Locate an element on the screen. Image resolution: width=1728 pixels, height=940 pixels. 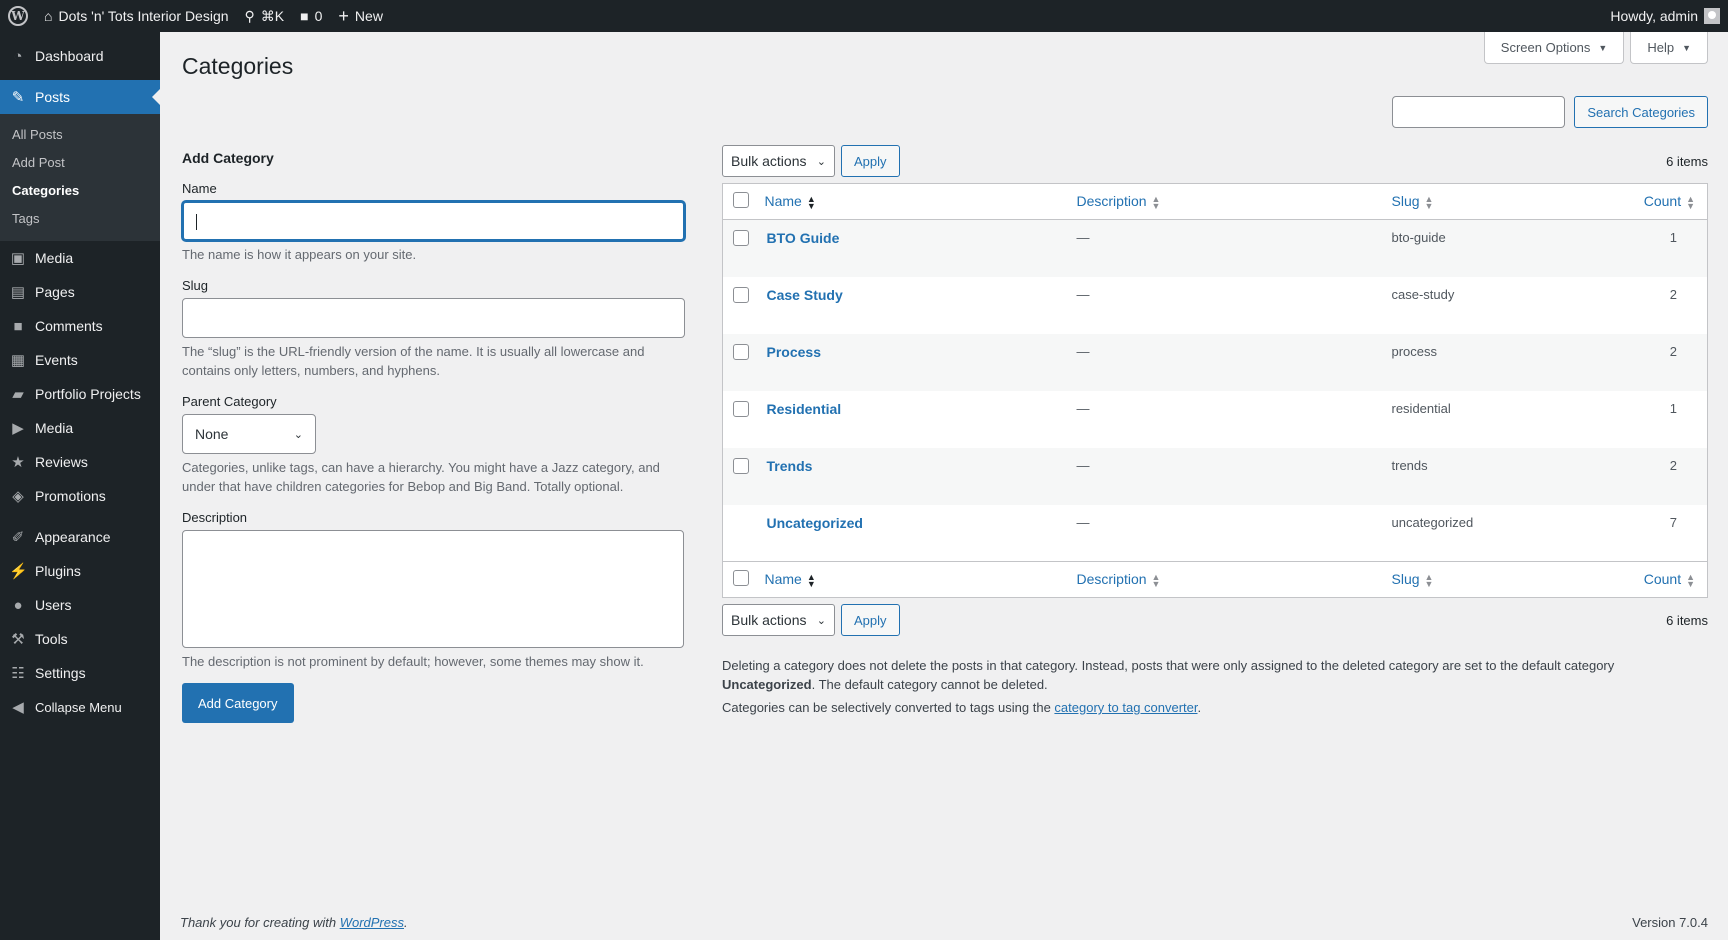
bulk-actions-select-bottom: Bulk actions ⌄ is located at coordinates (778, 620).